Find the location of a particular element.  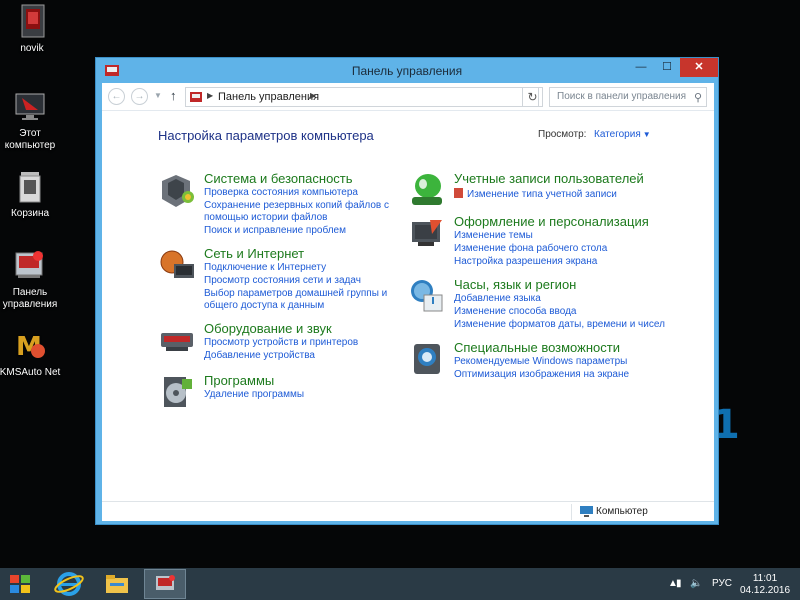

system-security-icon is located at coordinates (177, 190).